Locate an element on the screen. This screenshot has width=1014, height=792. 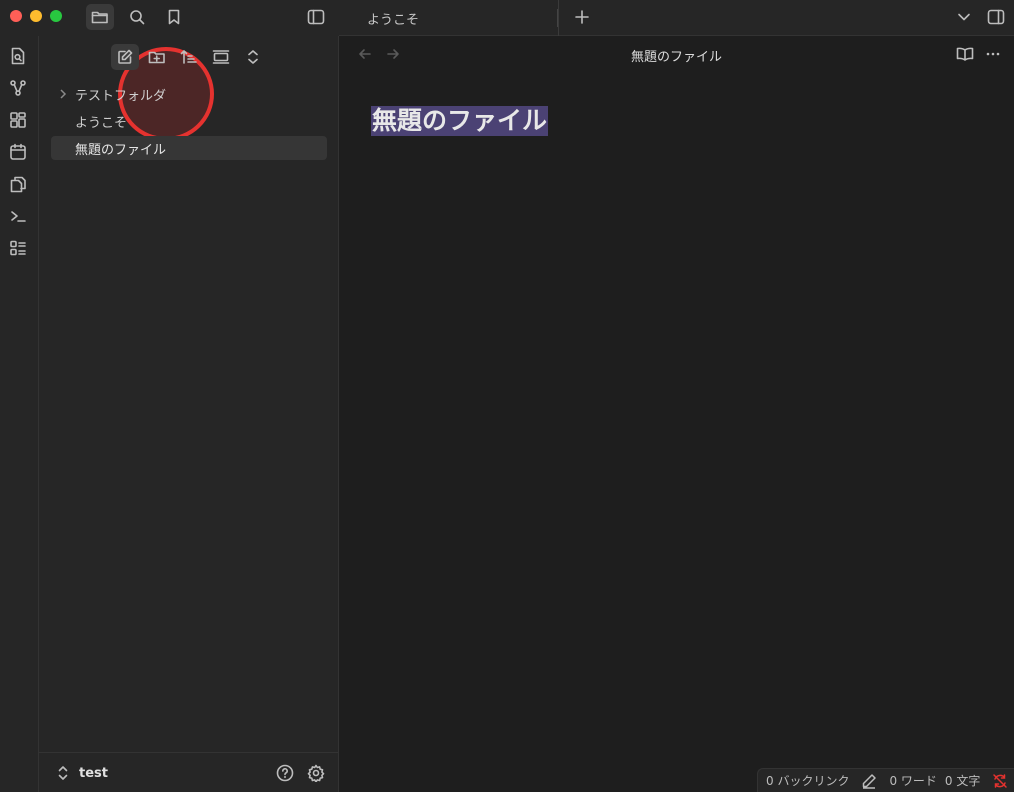
help-button is located at coordinates (285, 773).